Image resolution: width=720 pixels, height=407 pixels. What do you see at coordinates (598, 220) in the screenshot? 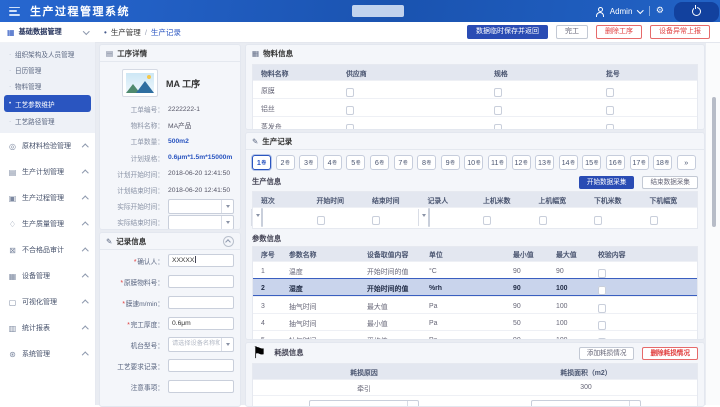
I see `off-machine-meters-input` at bounding box center [598, 220].